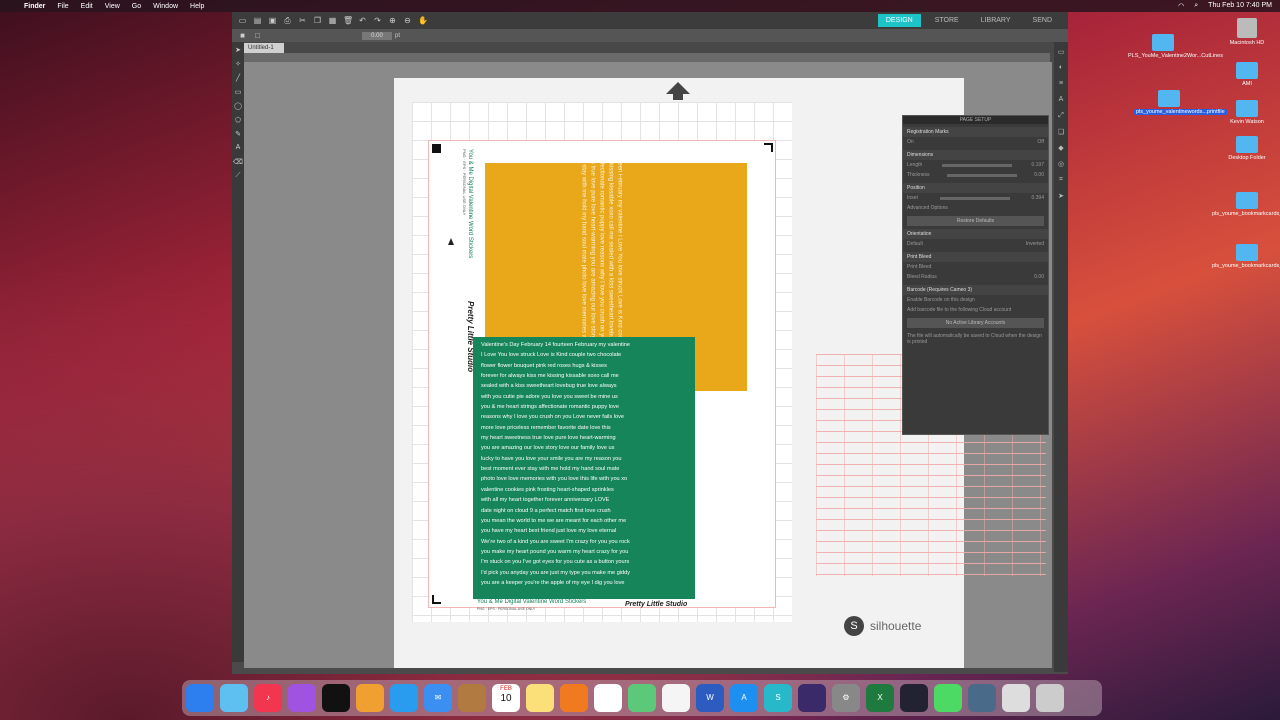 The height and width of the screenshot is (720, 1280). I want to click on menu-help: Help, so click(197, 6).